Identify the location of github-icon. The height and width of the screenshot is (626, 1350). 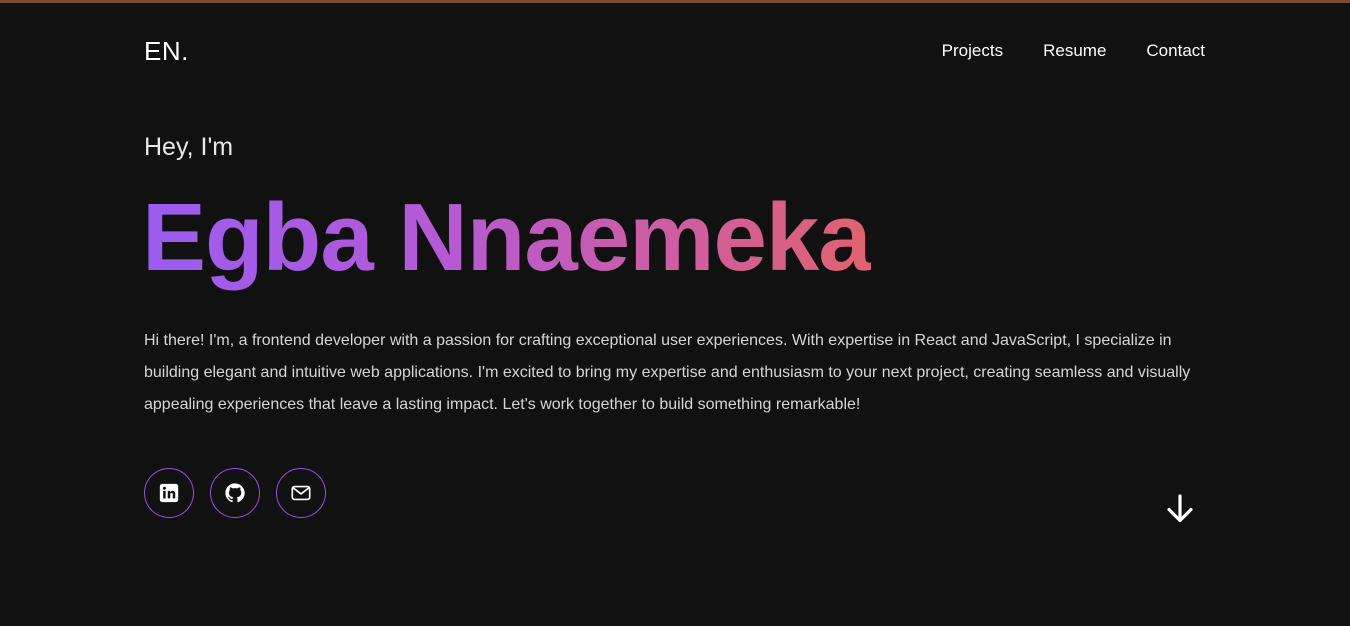
(235, 493).